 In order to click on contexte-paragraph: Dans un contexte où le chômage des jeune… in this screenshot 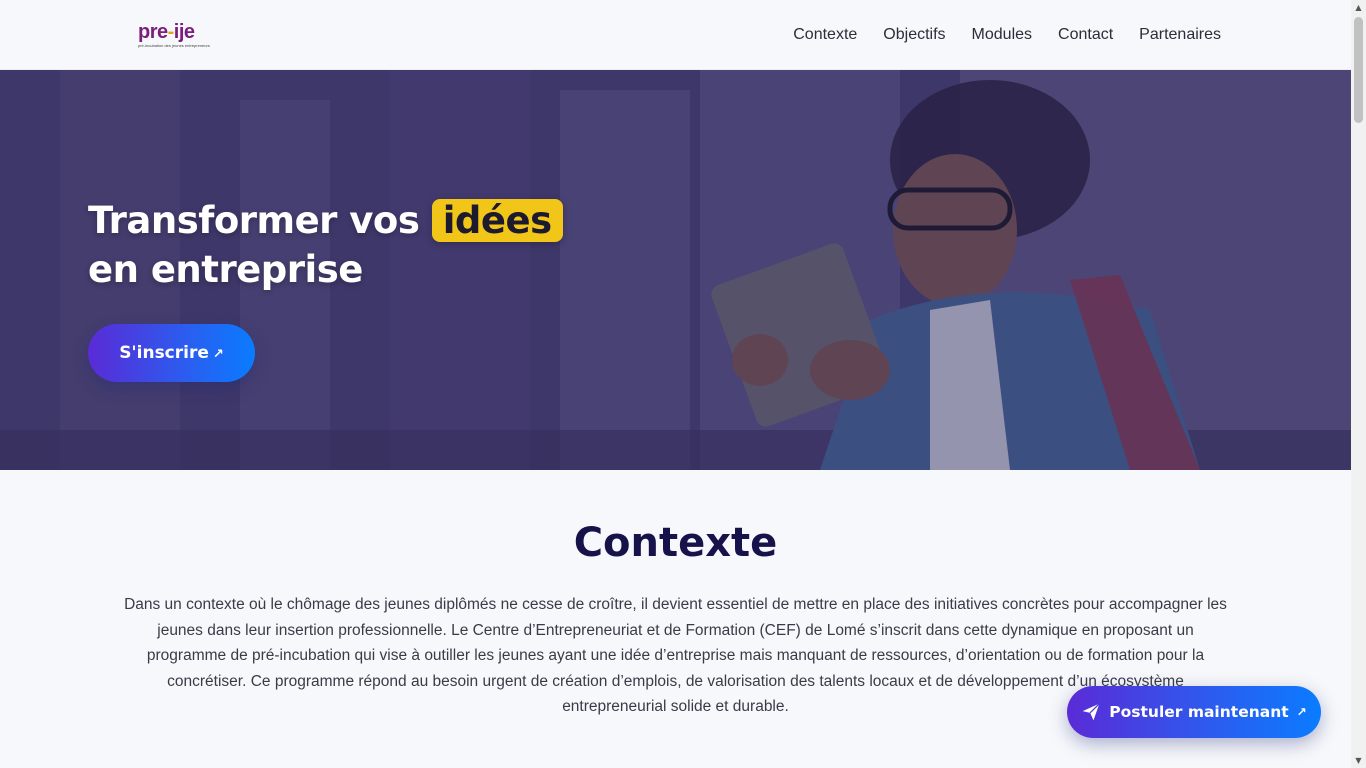, I will do `click(675, 655)`.